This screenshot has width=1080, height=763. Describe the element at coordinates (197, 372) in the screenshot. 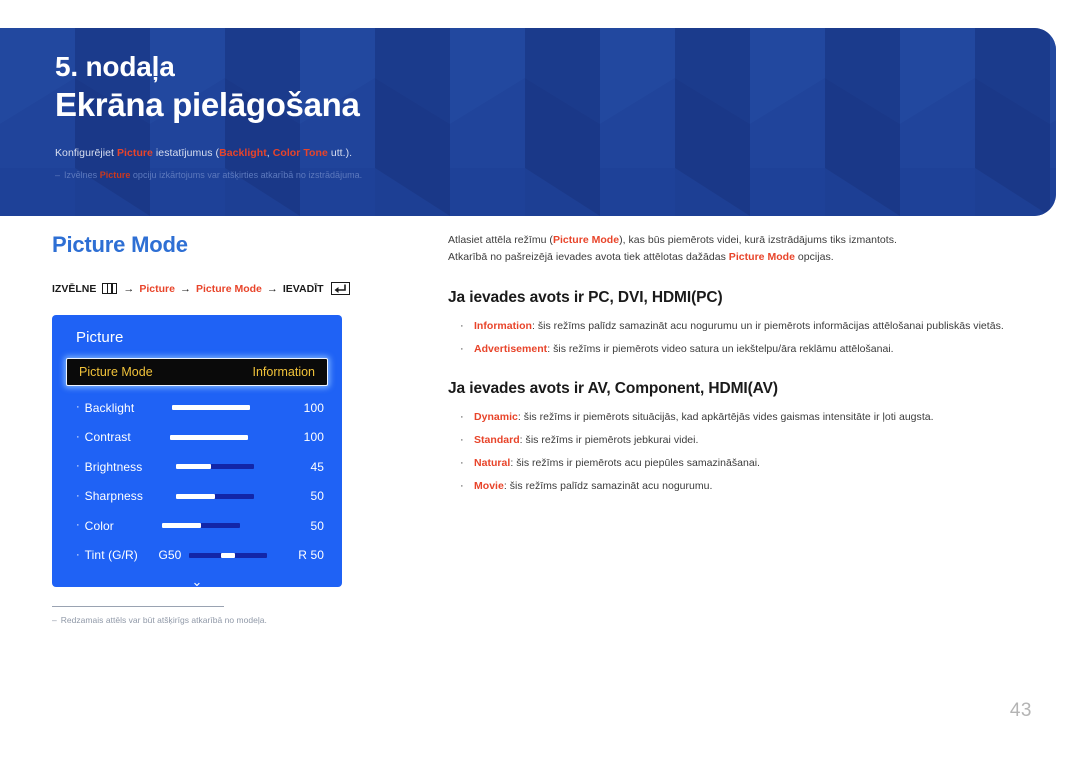

I see `osd-row-picture-mode: Picture Mode Information` at that location.